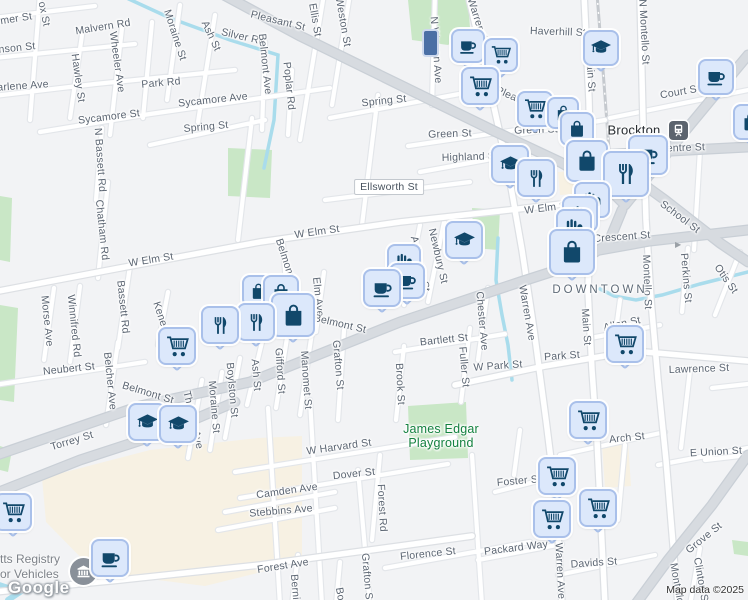  Describe the element at coordinates (441, 429) in the screenshot. I see `park-label-line1: James Edgar` at that location.